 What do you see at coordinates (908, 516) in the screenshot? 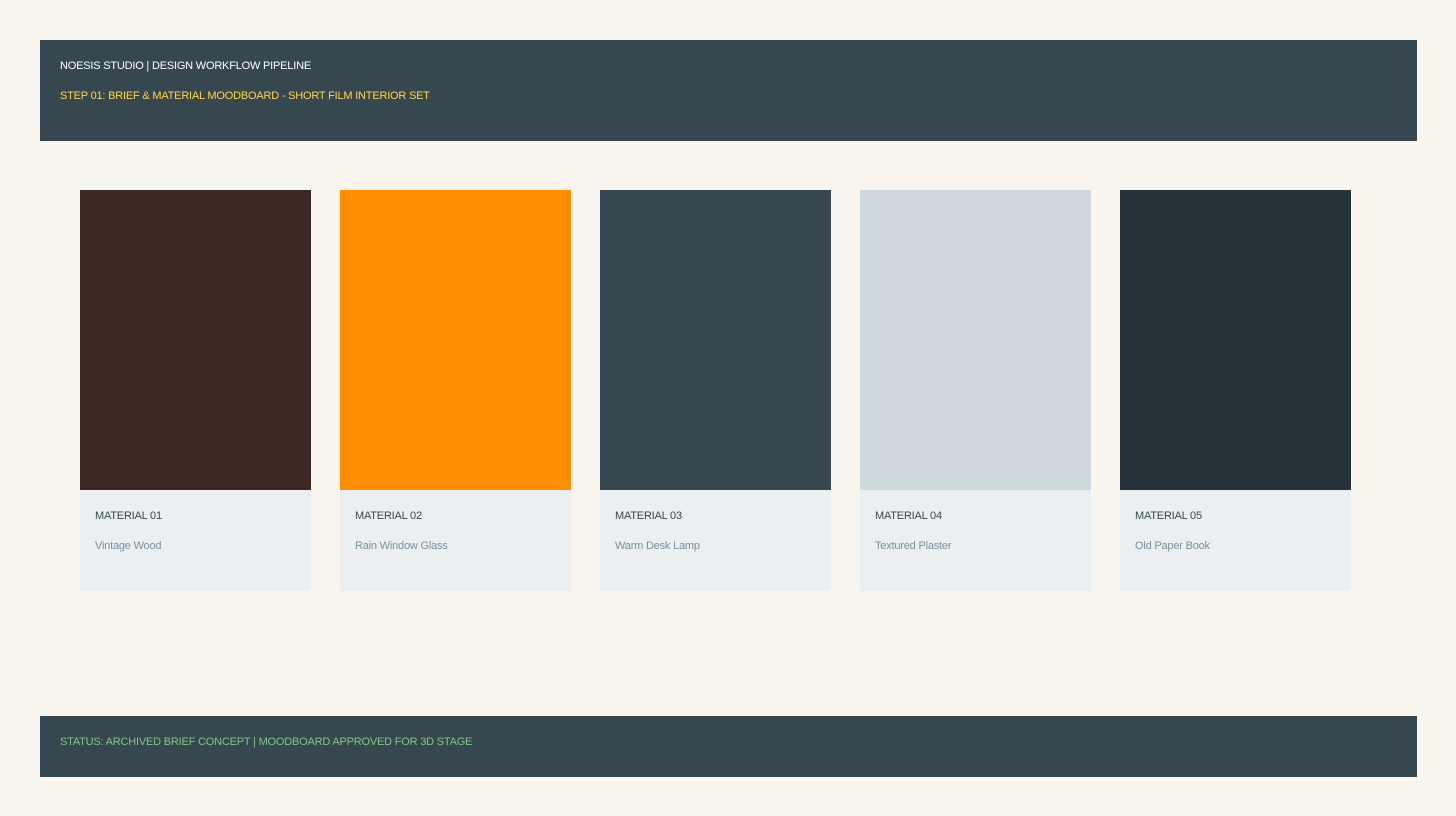
I see `material-label: MATERIAL 04` at bounding box center [908, 516].